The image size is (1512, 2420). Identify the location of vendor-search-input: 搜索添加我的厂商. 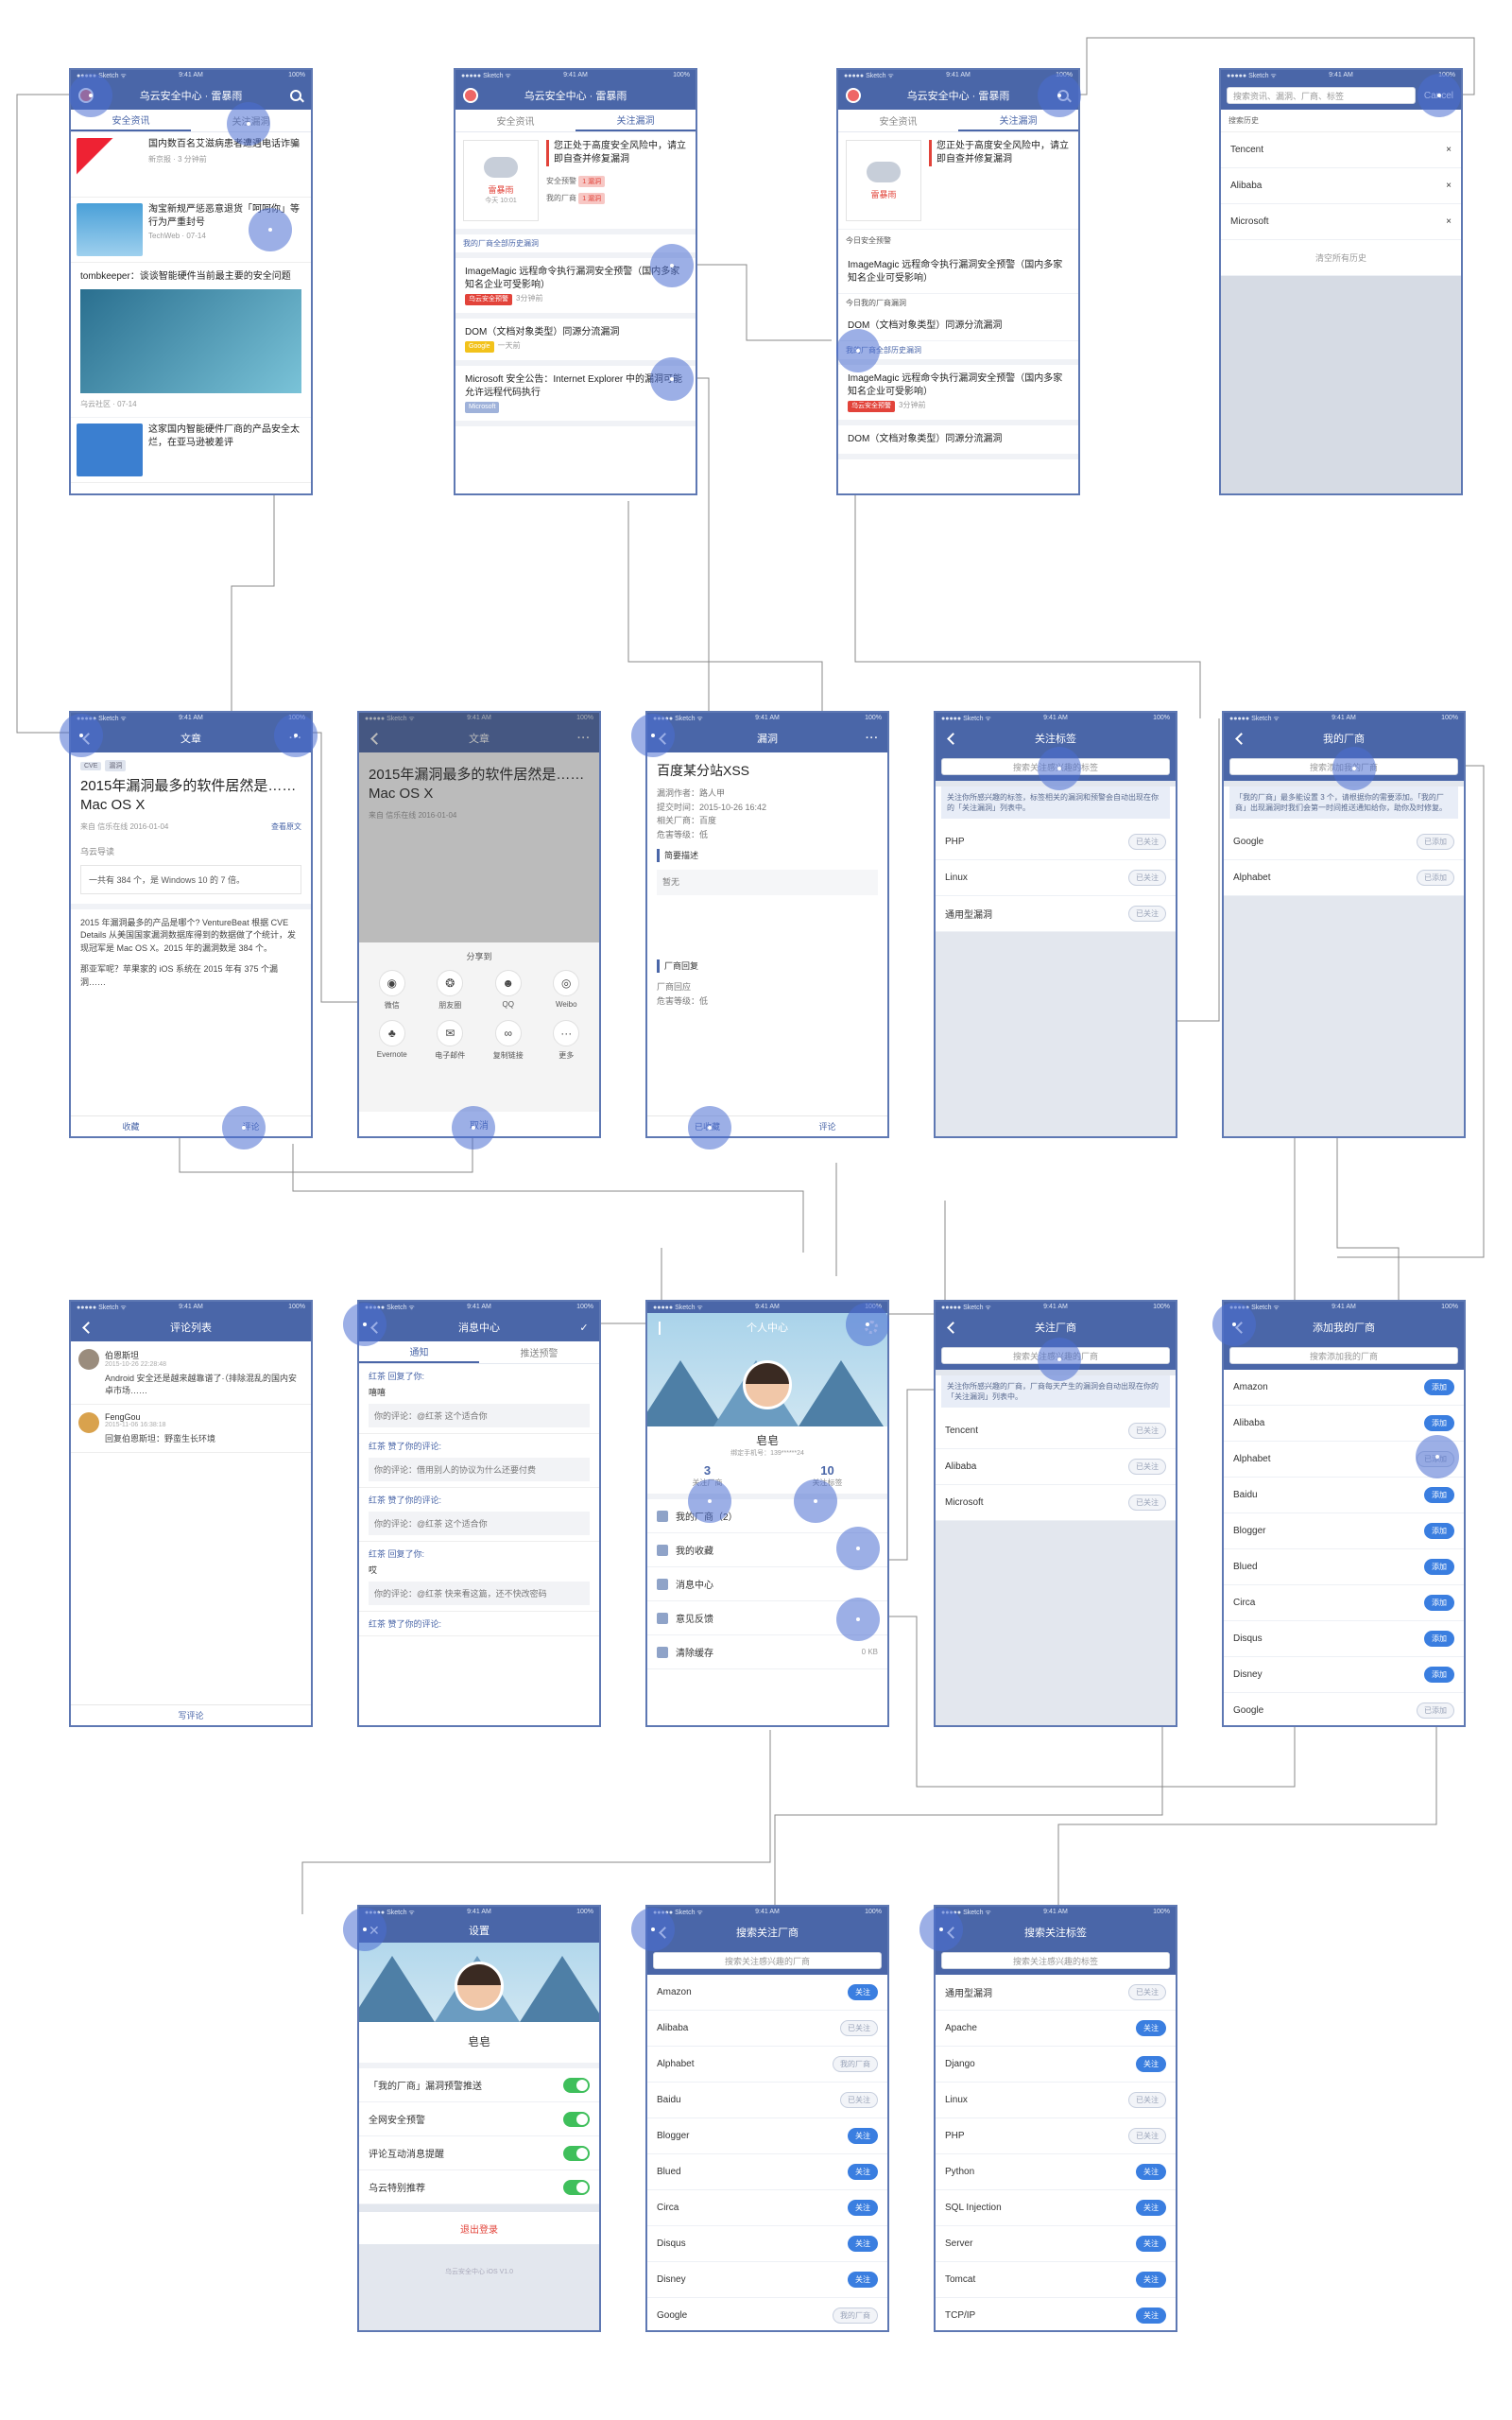
(1343, 767).